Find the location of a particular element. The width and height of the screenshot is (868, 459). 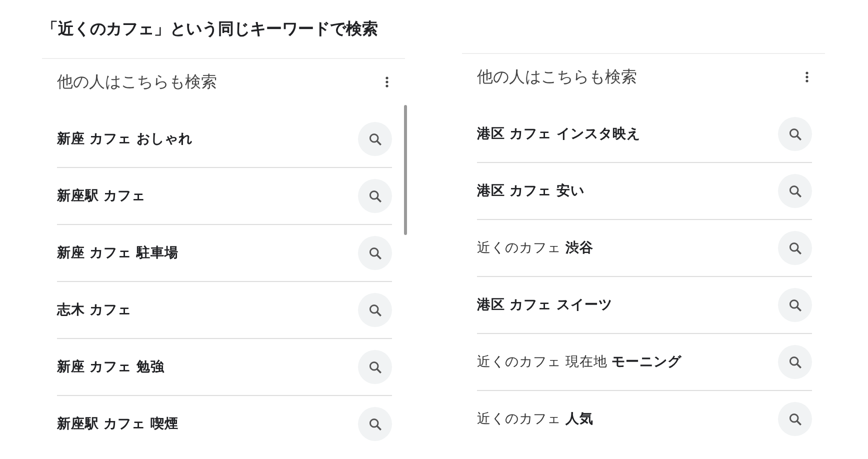

search-suggestion: 新座 カフェ 駐車場 is located at coordinates (117, 253).